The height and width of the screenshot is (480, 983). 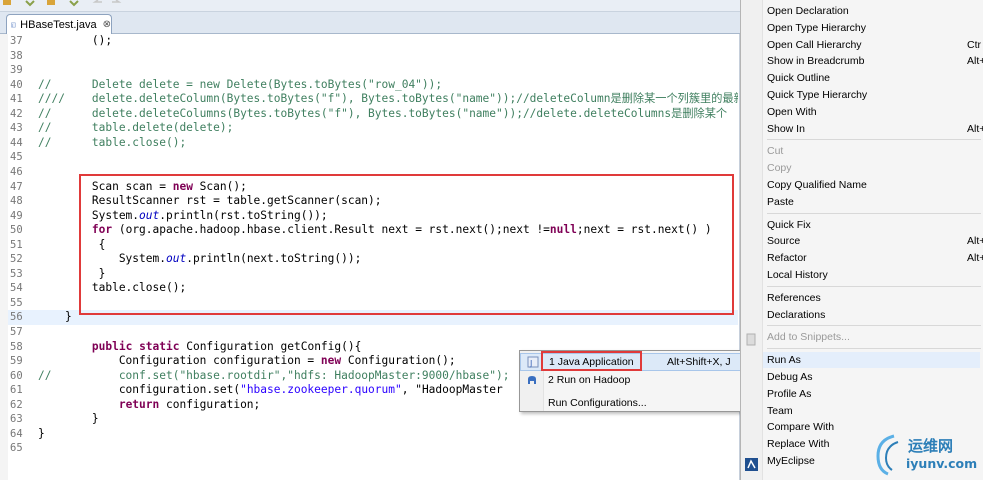 What do you see at coordinates (875, 168) in the screenshot?
I see `context-menu-item-copy: Copy` at bounding box center [875, 168].